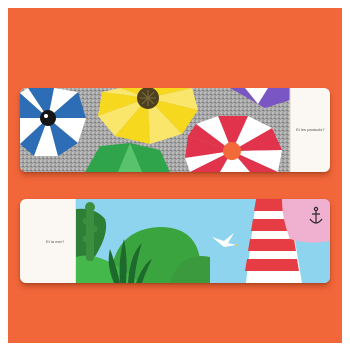 The width and height of the screenshot is (350, 351). I want to click on page-caption: Et les parasols?, so click(310, 129).